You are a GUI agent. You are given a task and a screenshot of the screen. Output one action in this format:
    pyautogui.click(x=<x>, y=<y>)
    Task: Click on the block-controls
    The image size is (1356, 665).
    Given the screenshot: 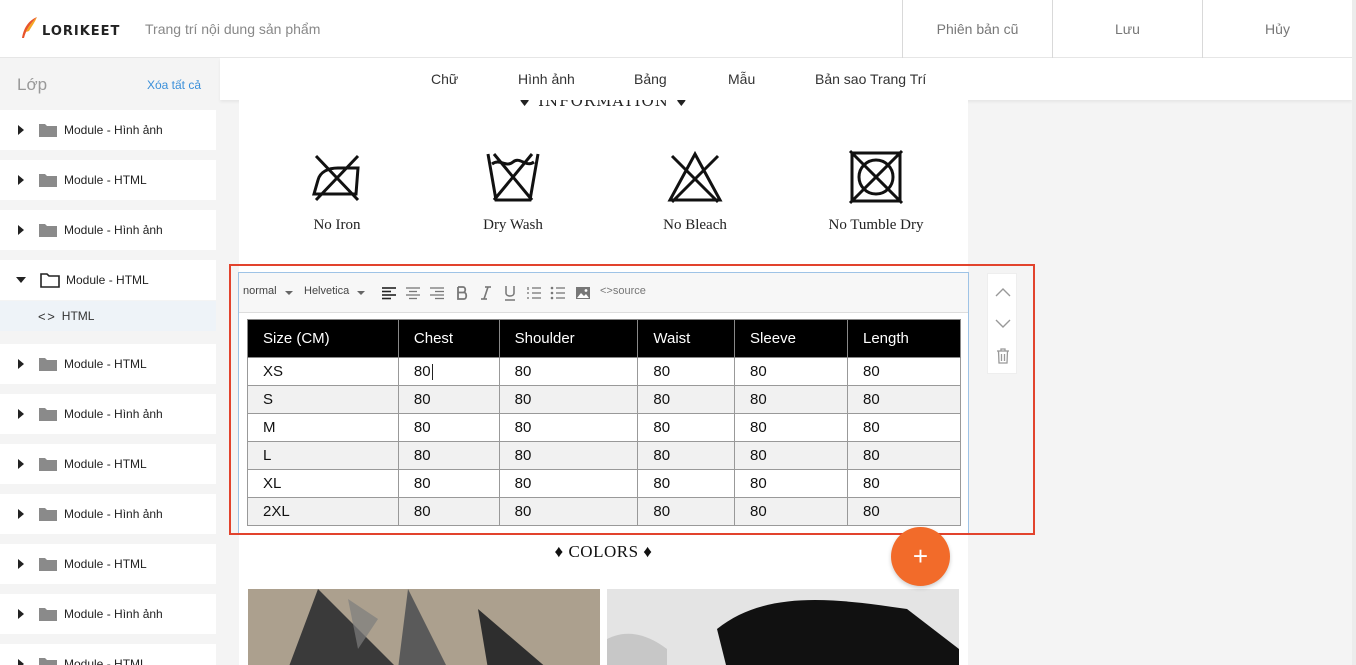 What is the action you would take?
    pyautogui.click(x=1002, y=323)
    